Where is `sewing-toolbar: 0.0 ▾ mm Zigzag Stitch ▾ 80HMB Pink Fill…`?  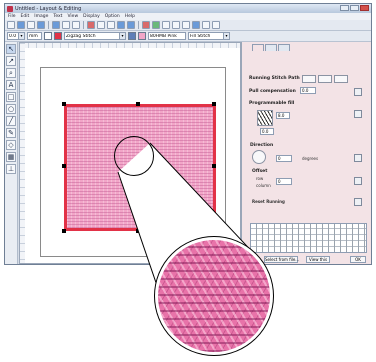 sewing-toolbar: 0.0 ▾ mm Zigzag Stitch ▾ 80HMB Pink Fill… is located at coordinates (188, 36).